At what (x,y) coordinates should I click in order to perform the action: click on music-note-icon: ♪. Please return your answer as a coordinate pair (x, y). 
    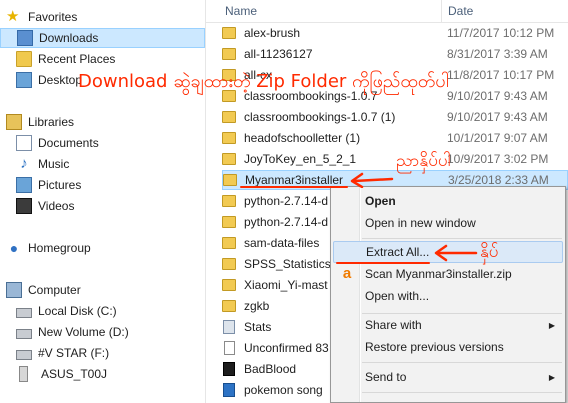
    Looking at the image, I should click on (24, 163).